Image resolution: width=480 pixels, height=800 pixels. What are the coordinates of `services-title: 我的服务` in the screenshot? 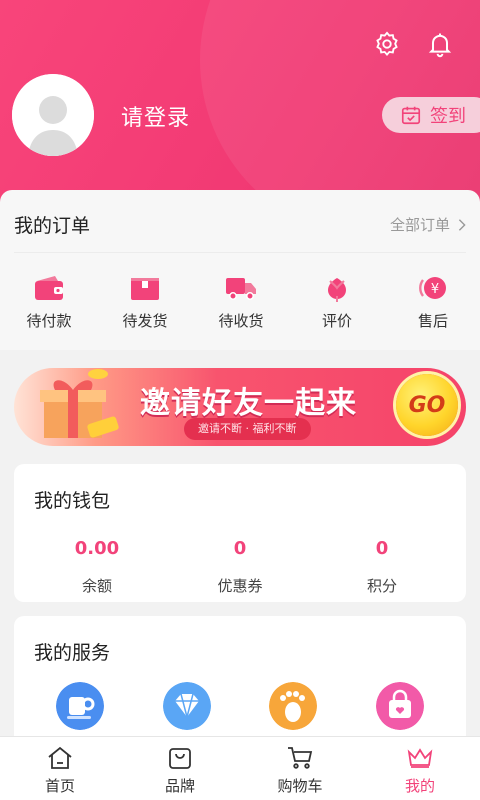 It's located at (72, 653).